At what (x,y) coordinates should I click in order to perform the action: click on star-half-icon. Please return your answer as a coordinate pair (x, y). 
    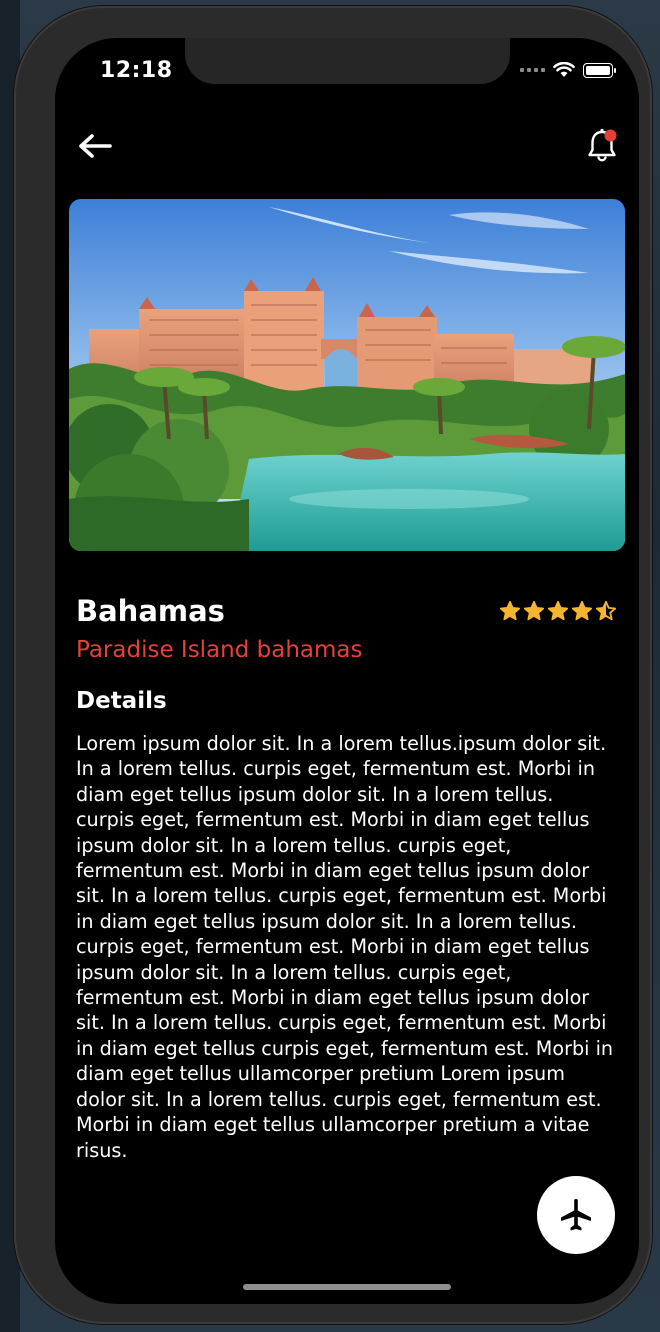
    Looking at the image, I should click on (606, 610).